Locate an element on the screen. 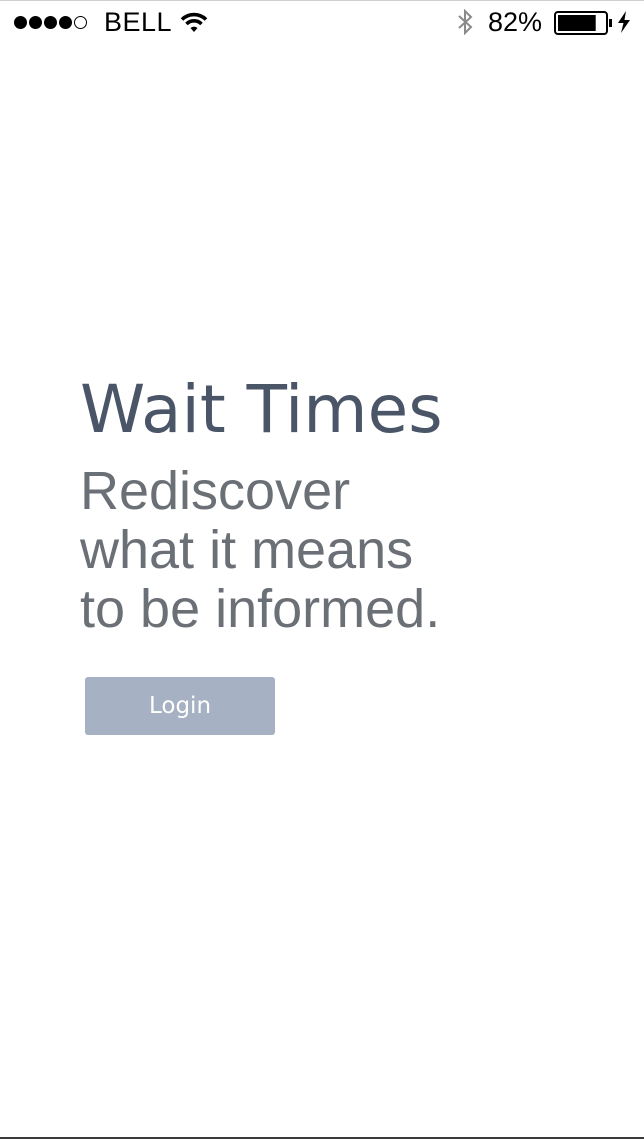  status-bar: BELL 82% is located at coordinates (322, 22).